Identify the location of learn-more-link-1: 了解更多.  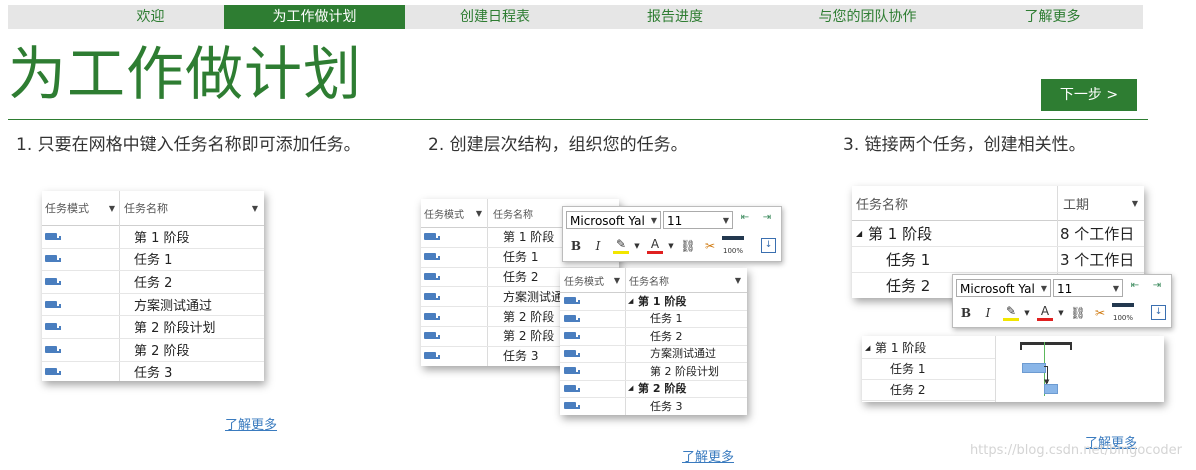
(251, 423).